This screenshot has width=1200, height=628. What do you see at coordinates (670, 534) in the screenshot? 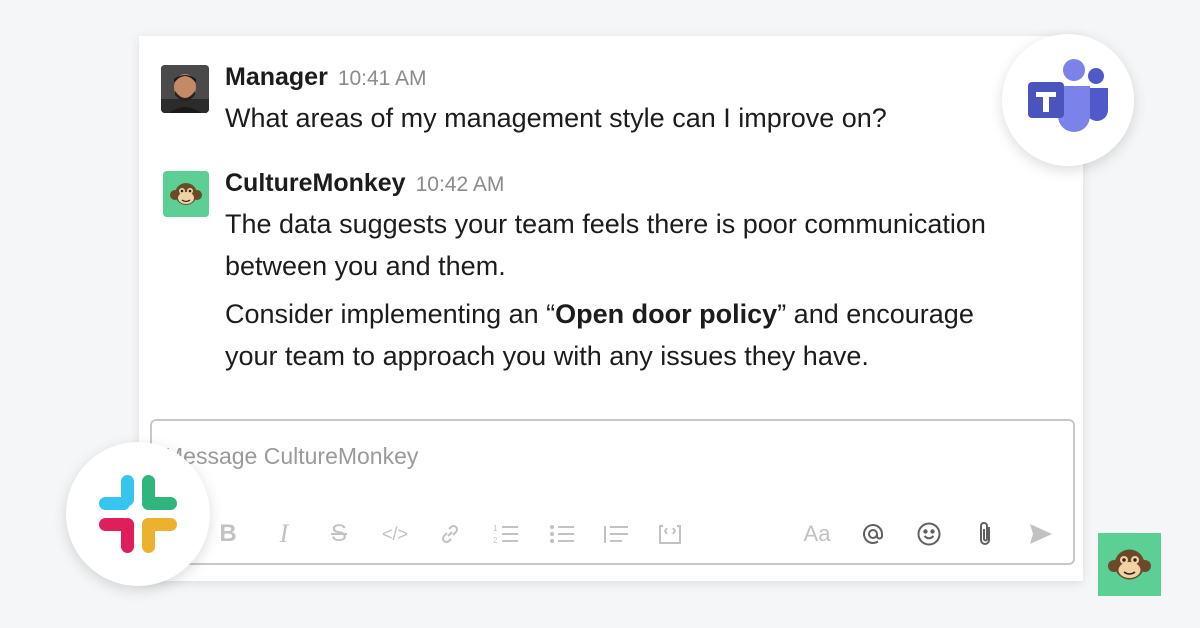
I see `code-block-icon` at bounding box center [670, 534].